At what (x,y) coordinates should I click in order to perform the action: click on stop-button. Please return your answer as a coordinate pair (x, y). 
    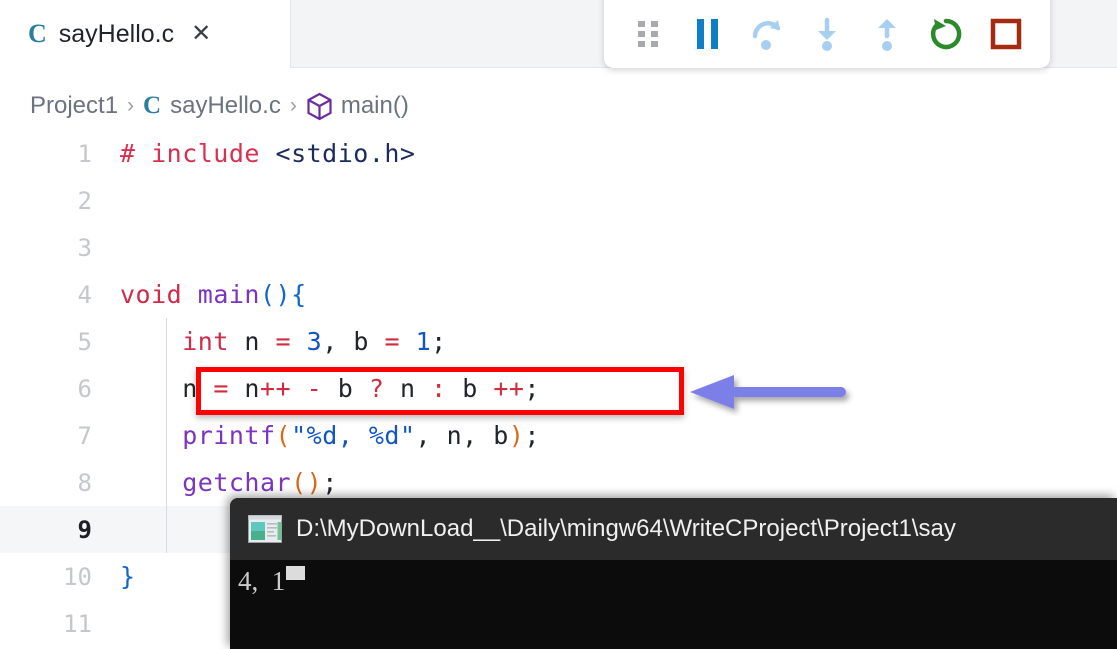
    Looking at the image, I should click on (1006, 34).